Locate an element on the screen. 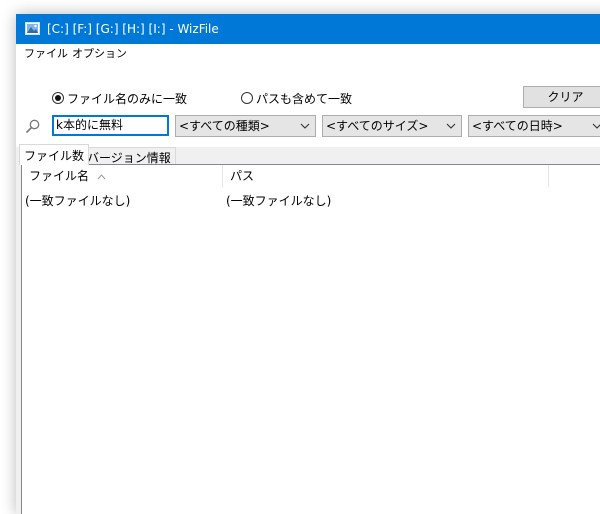  column-header-filename-label: ファイル名 is located at coordinates (59, 176).